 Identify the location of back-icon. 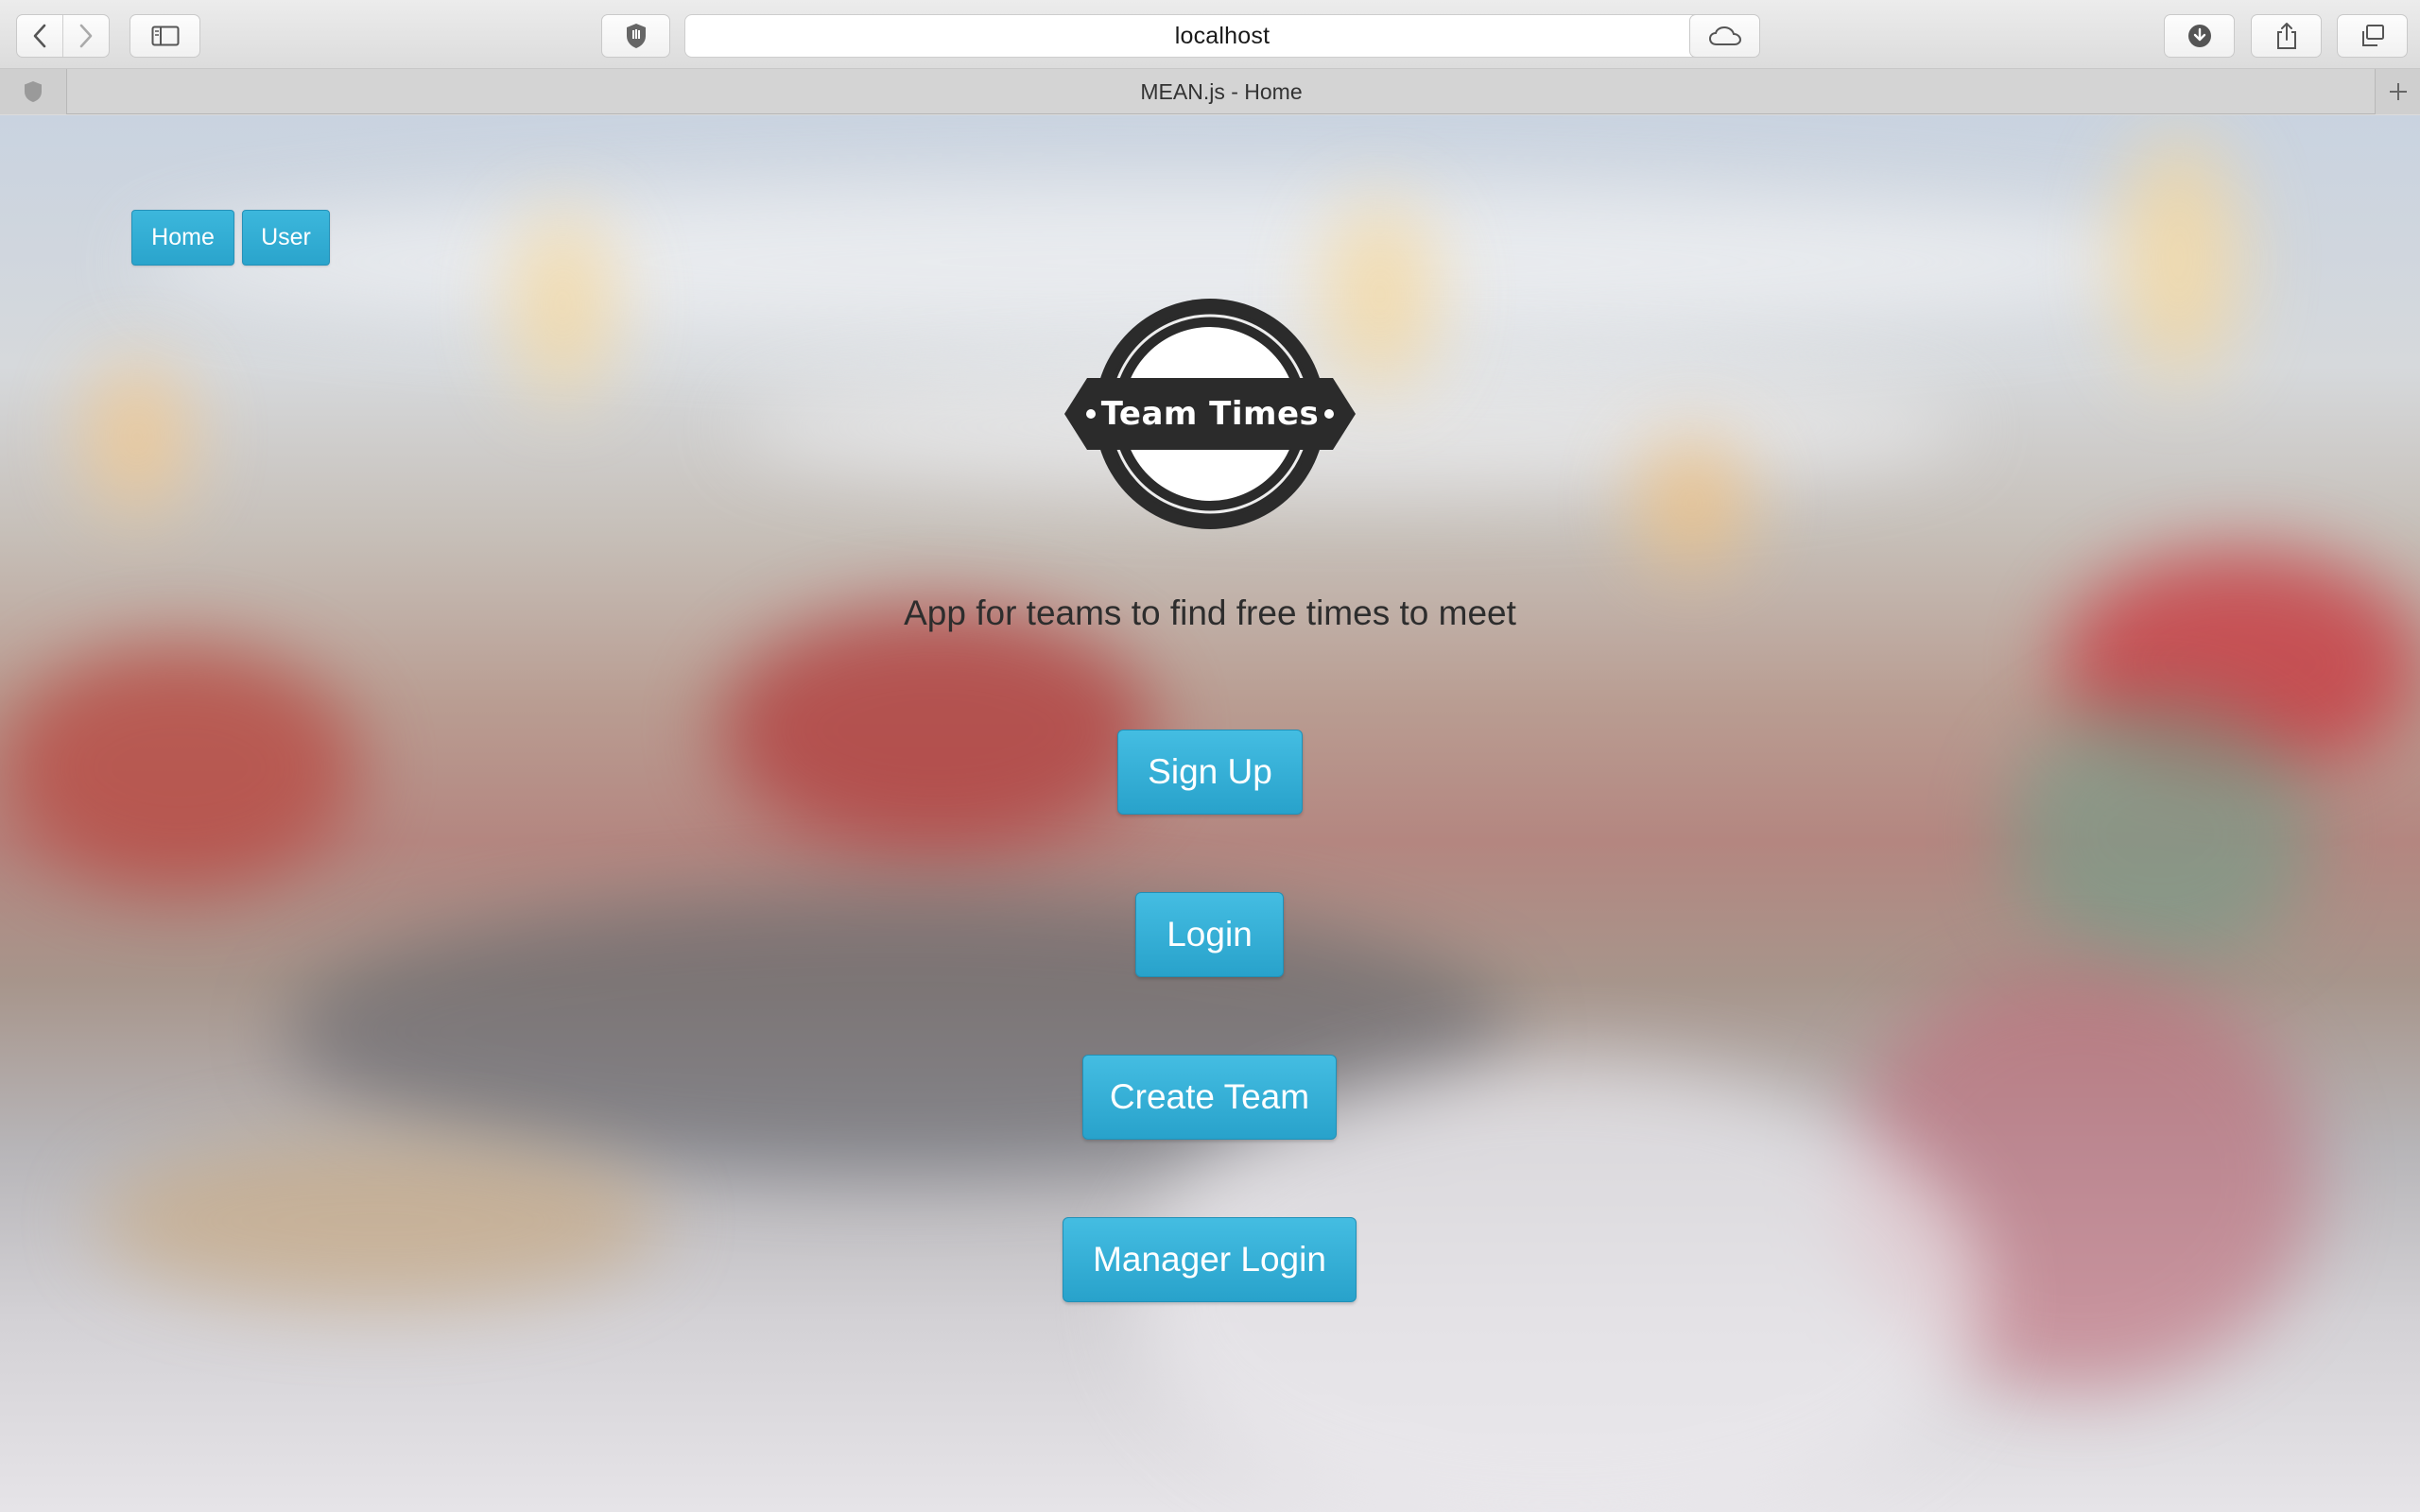
(39, 36).